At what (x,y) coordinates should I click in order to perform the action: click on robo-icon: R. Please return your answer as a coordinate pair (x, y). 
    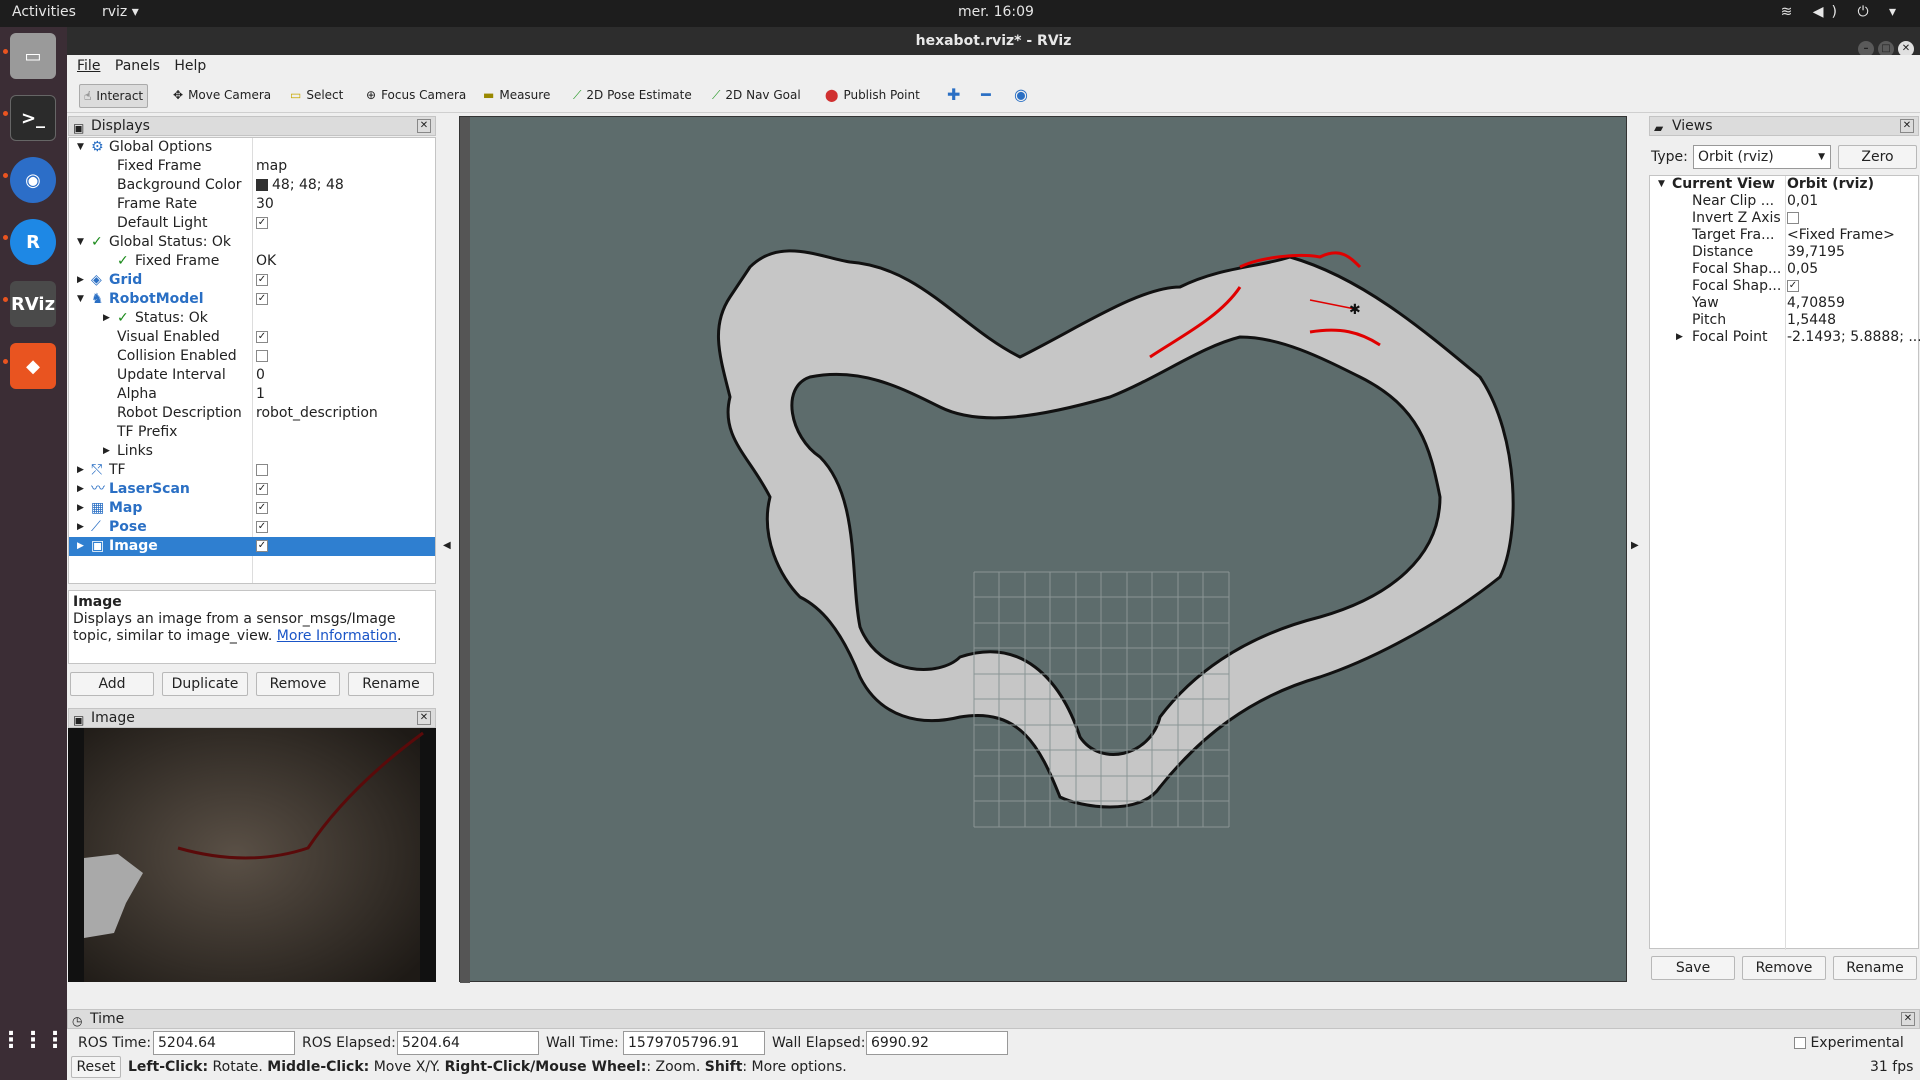
    Looking at the image, I should click on (33, 242).